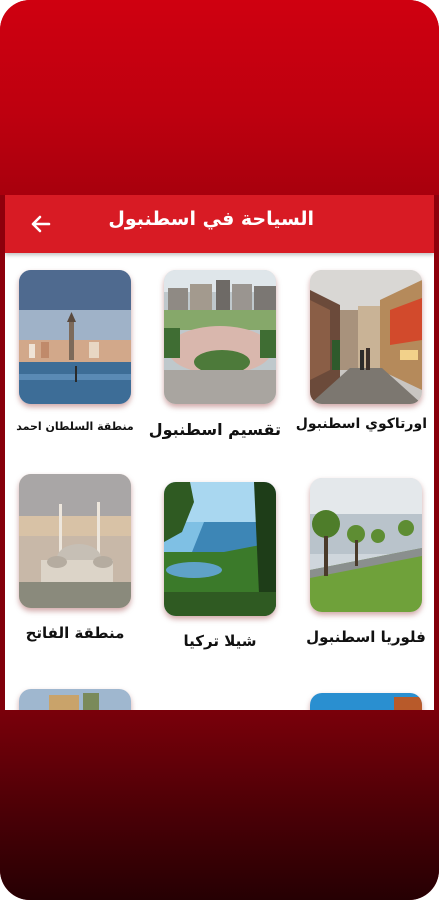  Describe the element at coordinates (214, 429) in the screenshot. I see `place-name: تقسيم اسطنبول` at that location.